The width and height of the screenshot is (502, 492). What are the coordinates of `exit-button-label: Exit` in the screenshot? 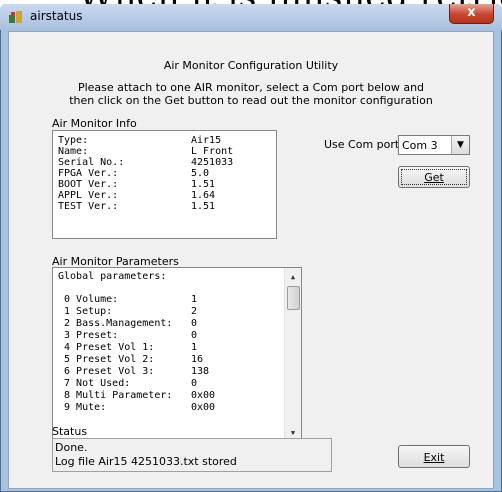 It's located at (434, 457).